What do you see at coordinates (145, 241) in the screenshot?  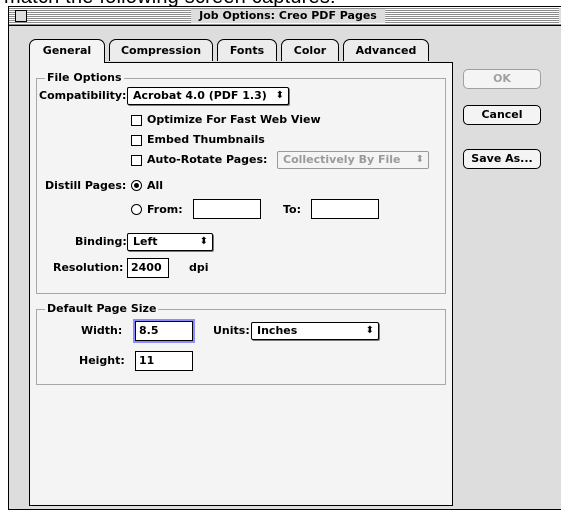 I see `binding-value: Left` at bounding box center [145, 241].